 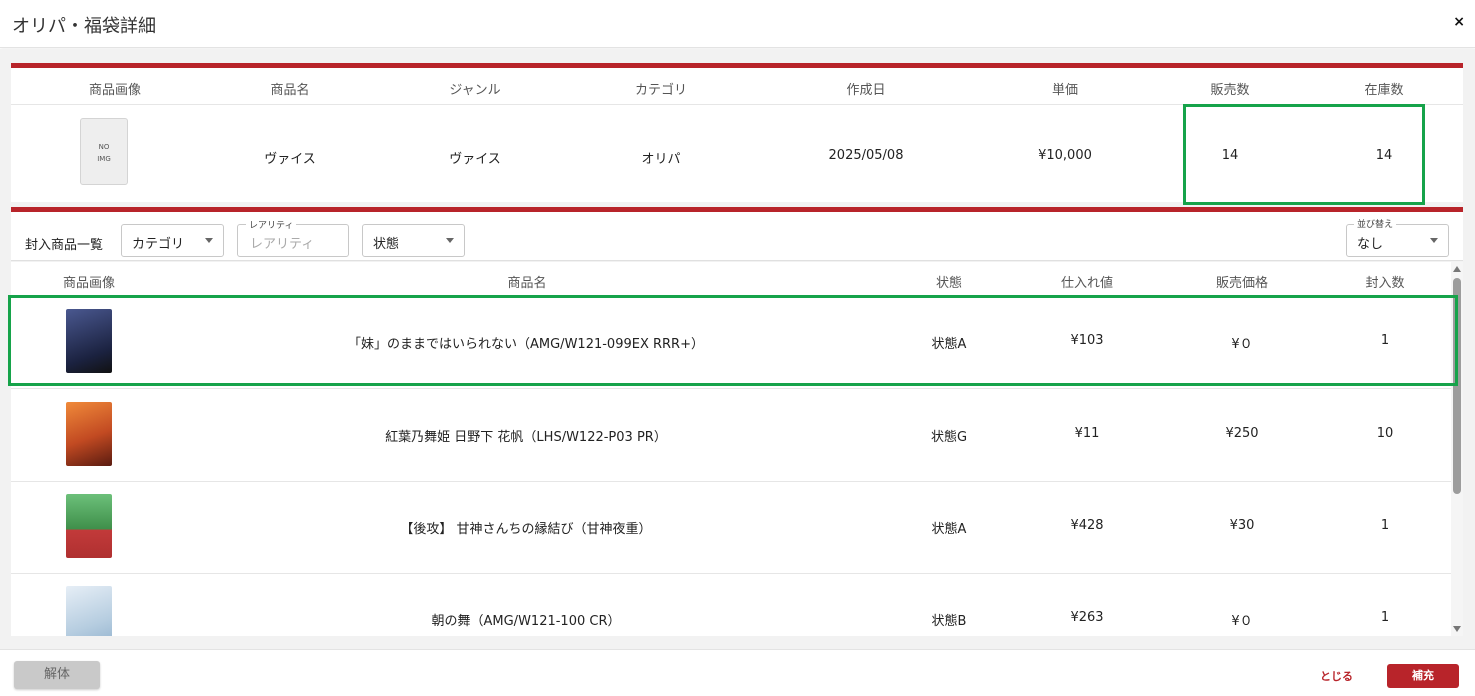 I want to click on no-image-placeholder: NO IMG, so click(x=104, y=151).